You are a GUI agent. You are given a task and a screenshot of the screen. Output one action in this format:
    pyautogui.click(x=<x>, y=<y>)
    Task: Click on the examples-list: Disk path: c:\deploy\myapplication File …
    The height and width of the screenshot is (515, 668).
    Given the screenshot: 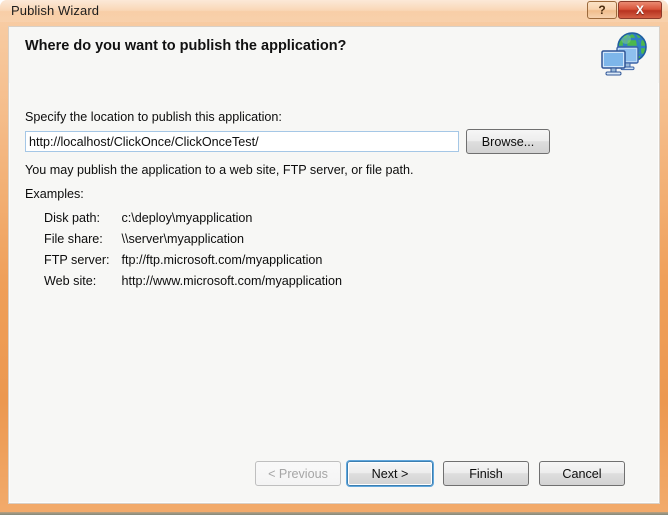 What is the action you would take?
    pyautogui.click(x=193, y=250)
    